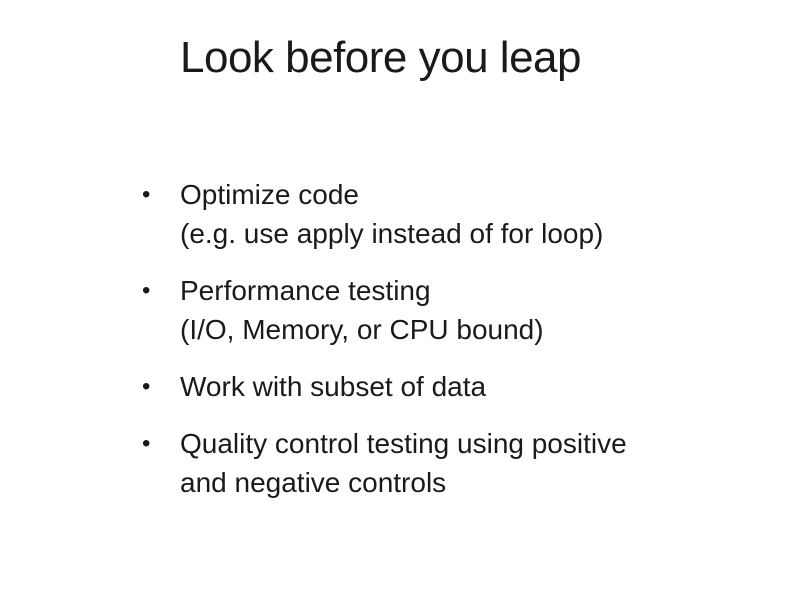 The height and width of the screenshot is (600, 800). I want to click on bullet-subtext: (e.g. use apply instead of for loop), so click(392, 233).